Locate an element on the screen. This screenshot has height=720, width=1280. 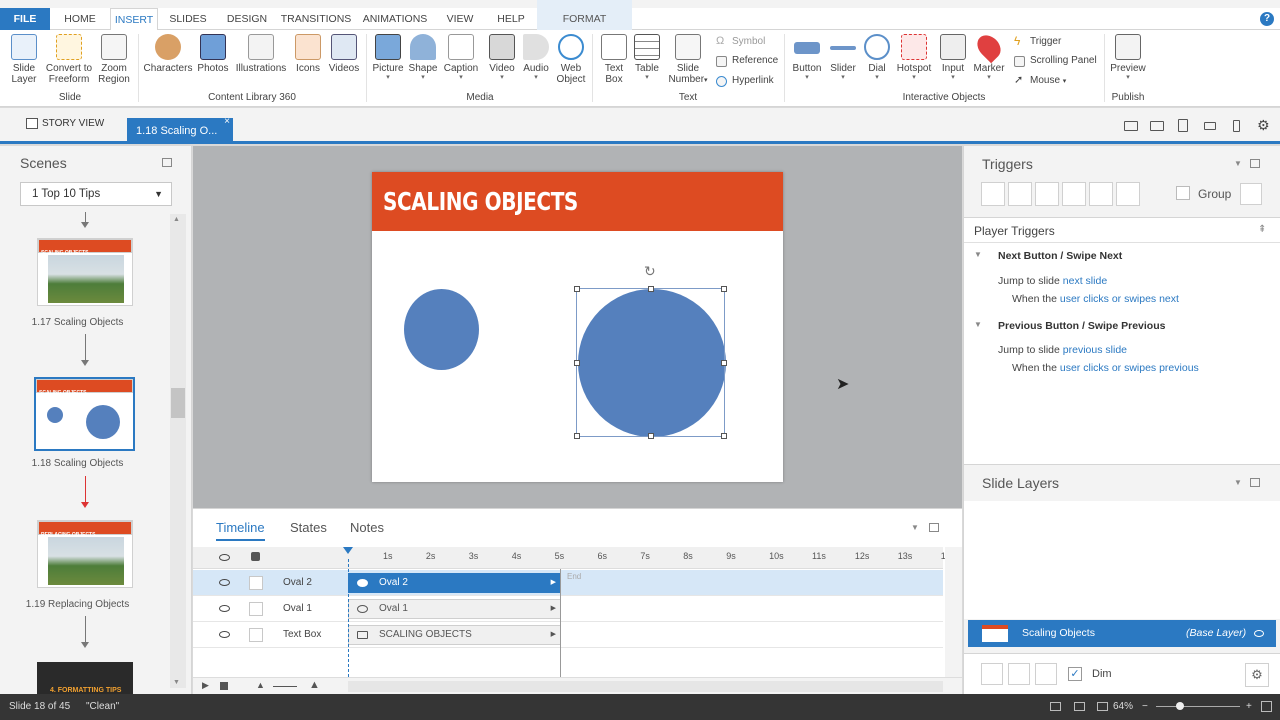
delete-trigger-button is located at coordinates (1101, 194).